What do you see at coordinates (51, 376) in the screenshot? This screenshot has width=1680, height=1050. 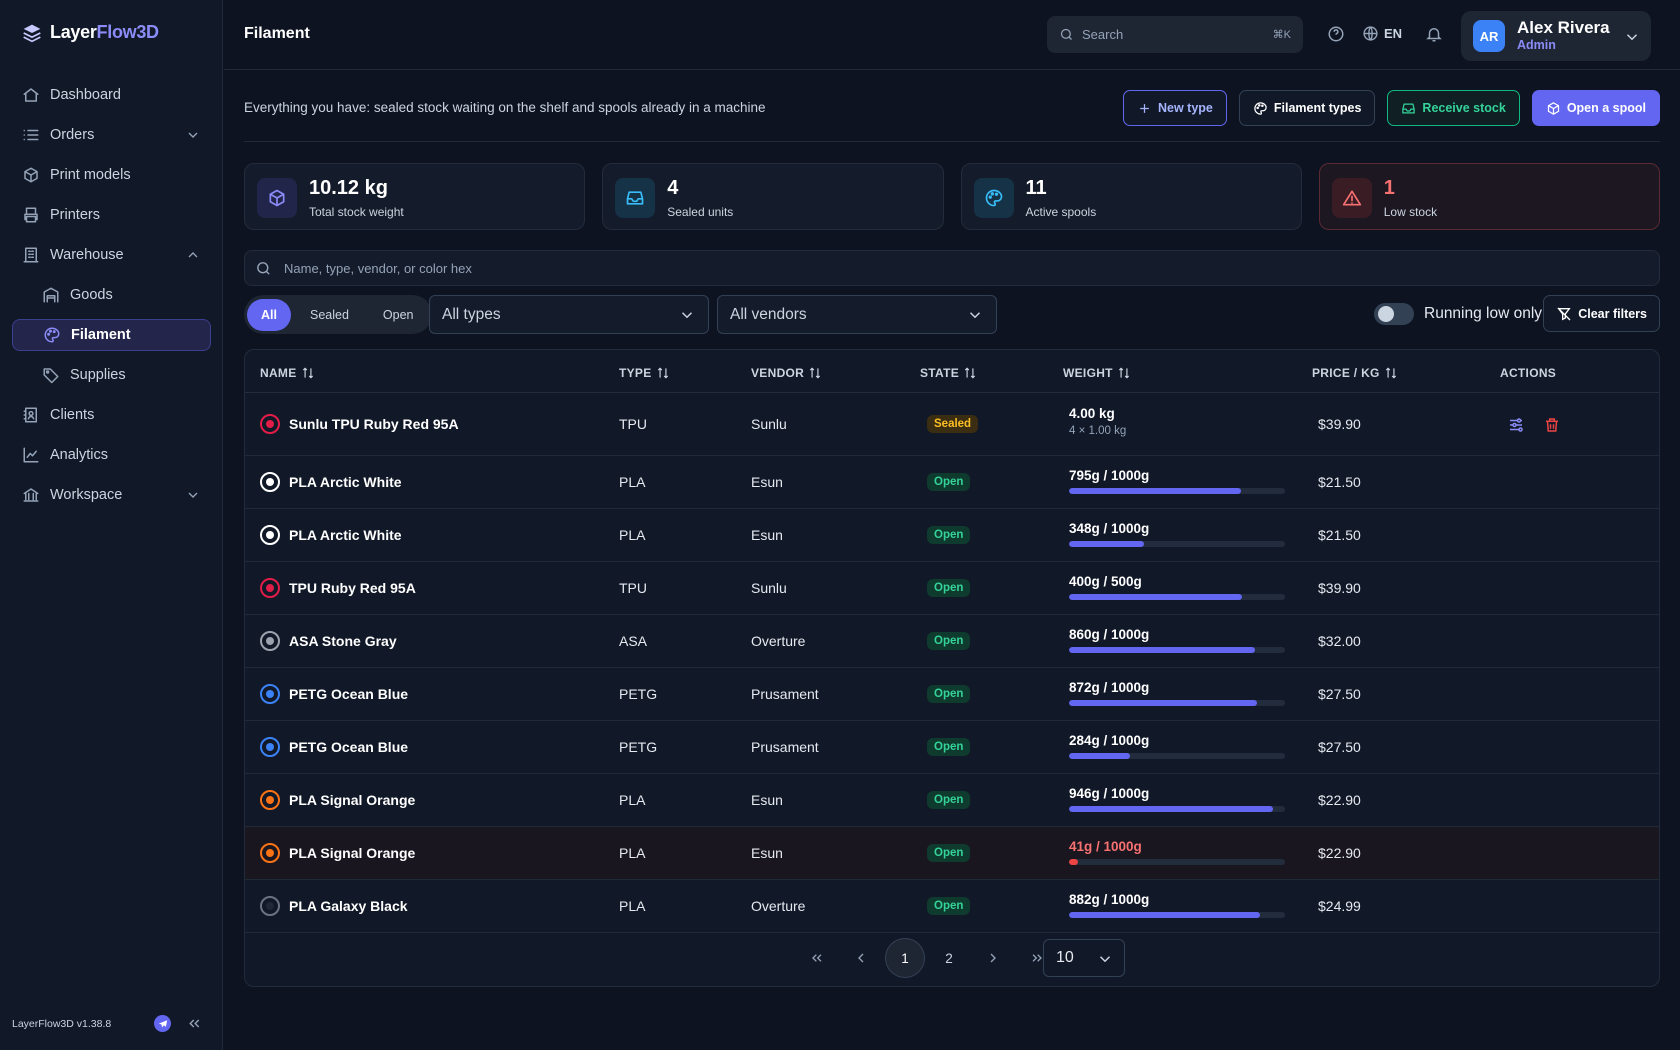 I see `tag-icon` at bounding box center [51, 376].